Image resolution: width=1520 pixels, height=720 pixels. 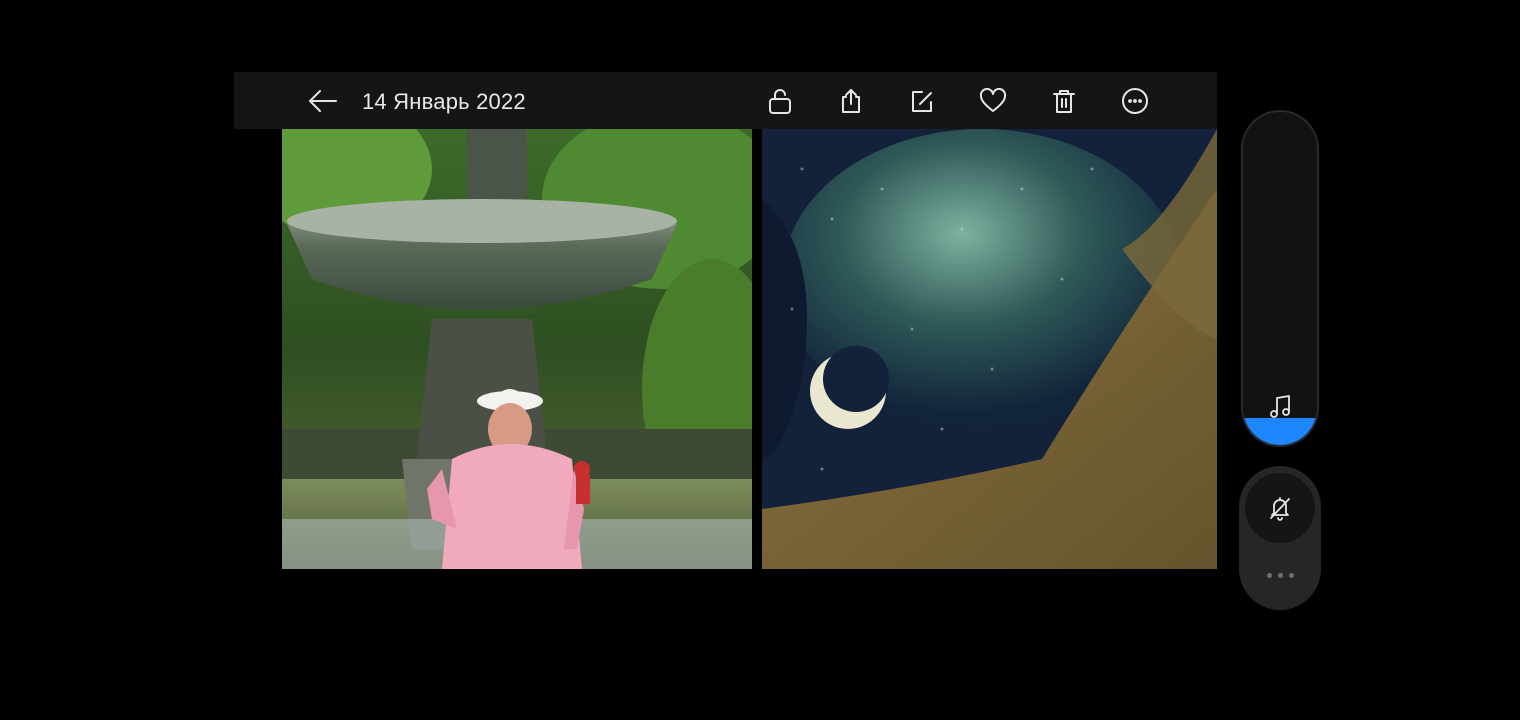 I want to click on share-button, so click(x=851, y=101).